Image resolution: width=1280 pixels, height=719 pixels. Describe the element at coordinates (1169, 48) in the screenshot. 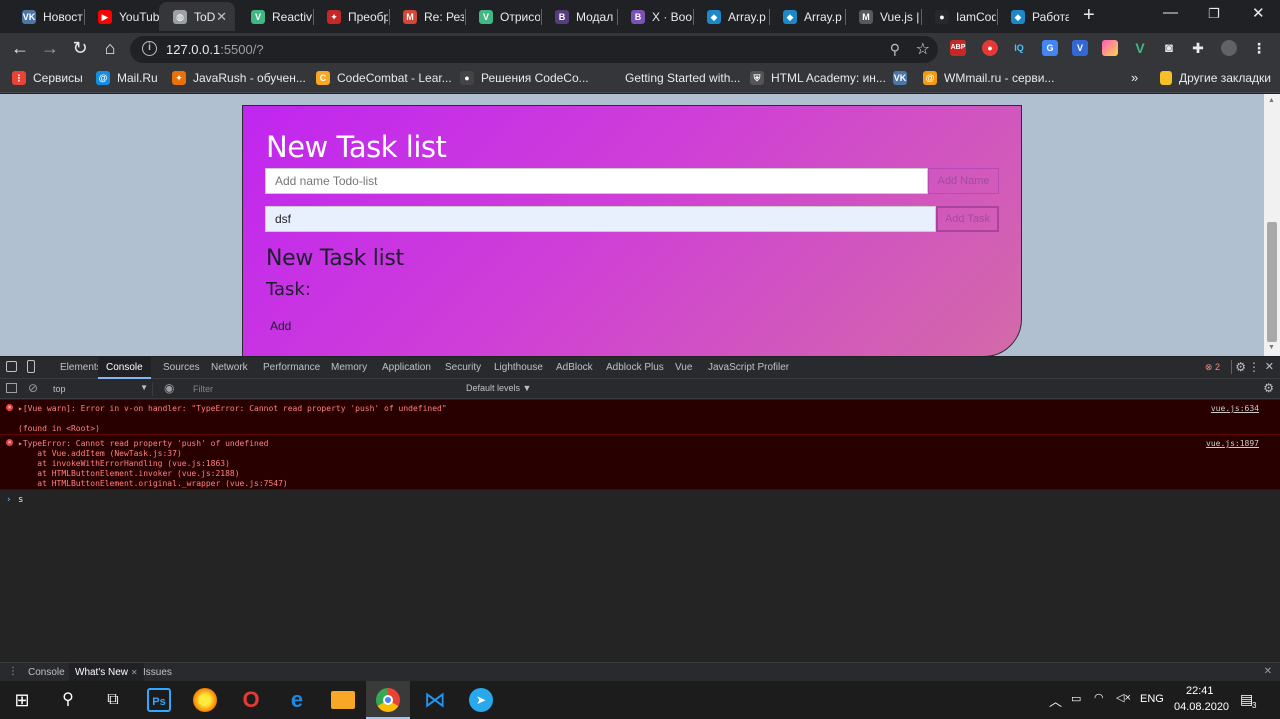

I see `camera-icon: ◙` at that location.